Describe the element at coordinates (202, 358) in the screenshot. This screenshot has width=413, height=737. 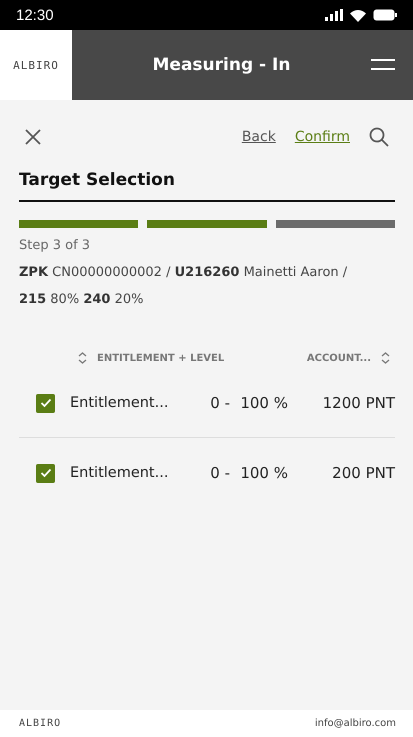
I see `column-header: ENTITLEMENT + LEVEL` at that location.